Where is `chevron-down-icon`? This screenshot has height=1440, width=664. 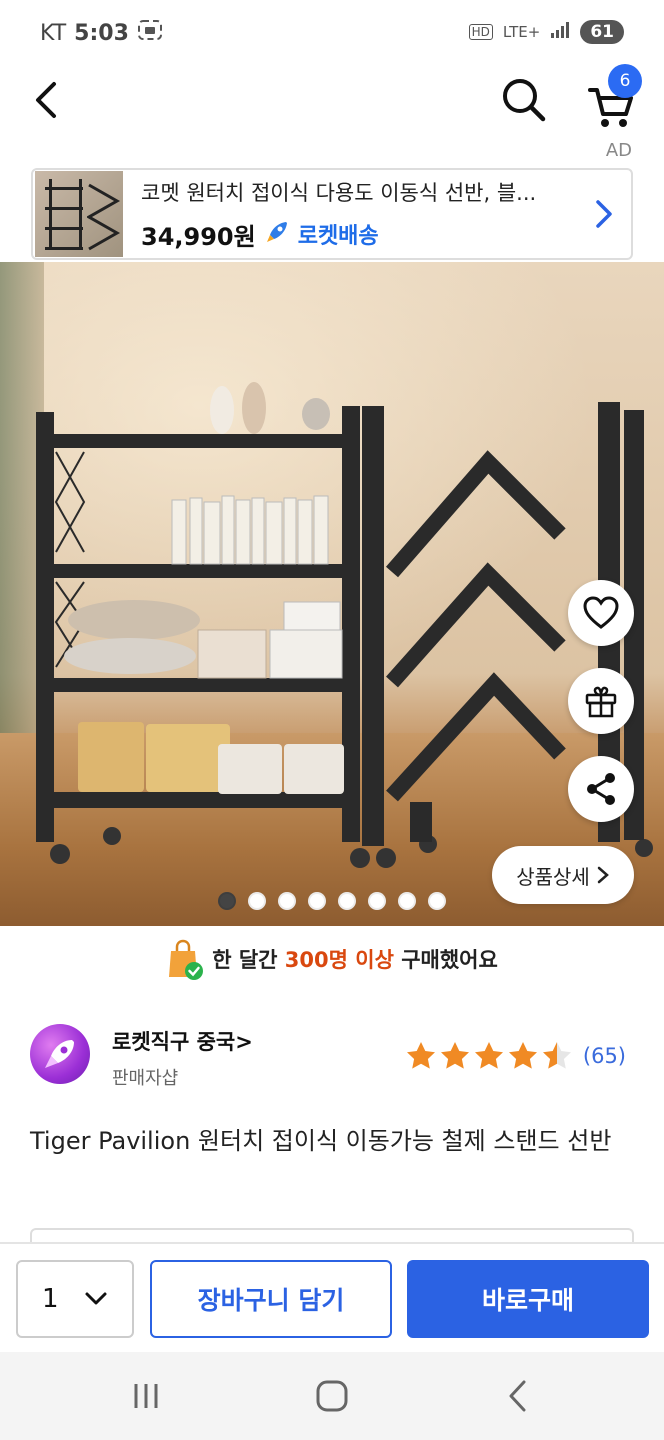
chevron-down-icon is located at coordinates (96, 1298).